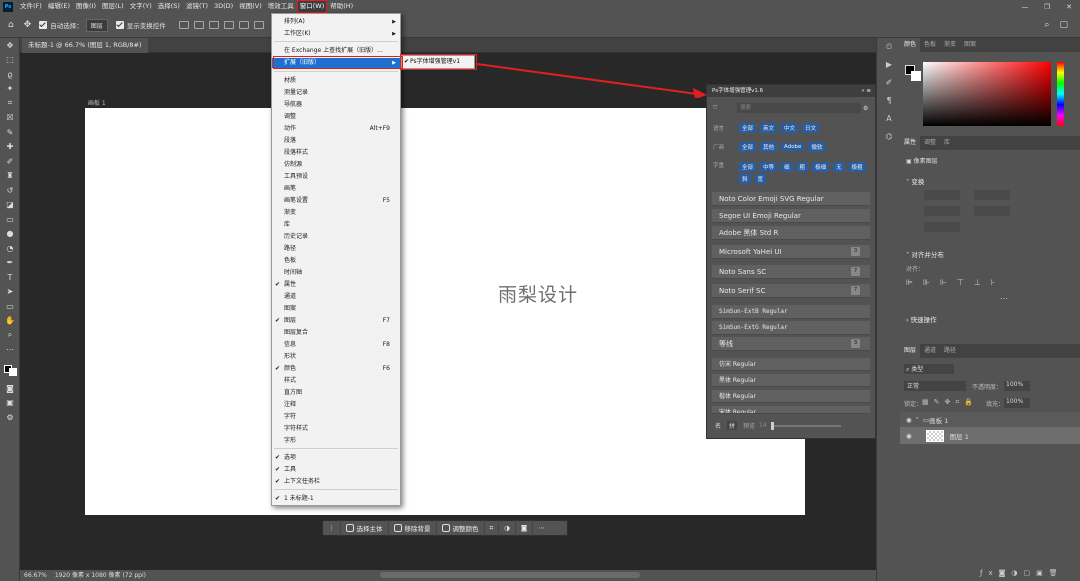 Image resolution: width=1080 pixels, height=581 pixels. Describe the element at coordinates (769, 147) in the screenshot. I see `chip-vendor-other: 其他` at that location.